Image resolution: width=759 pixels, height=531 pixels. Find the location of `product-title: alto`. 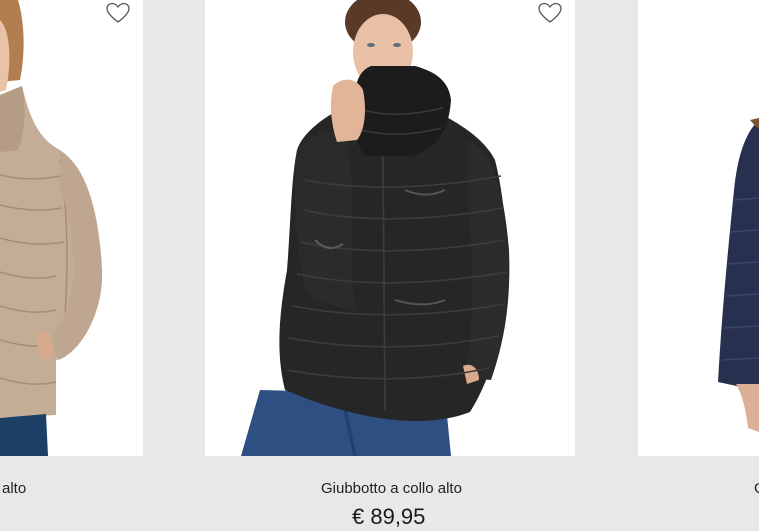

product-title: alto is located at coordinates (14, 488).